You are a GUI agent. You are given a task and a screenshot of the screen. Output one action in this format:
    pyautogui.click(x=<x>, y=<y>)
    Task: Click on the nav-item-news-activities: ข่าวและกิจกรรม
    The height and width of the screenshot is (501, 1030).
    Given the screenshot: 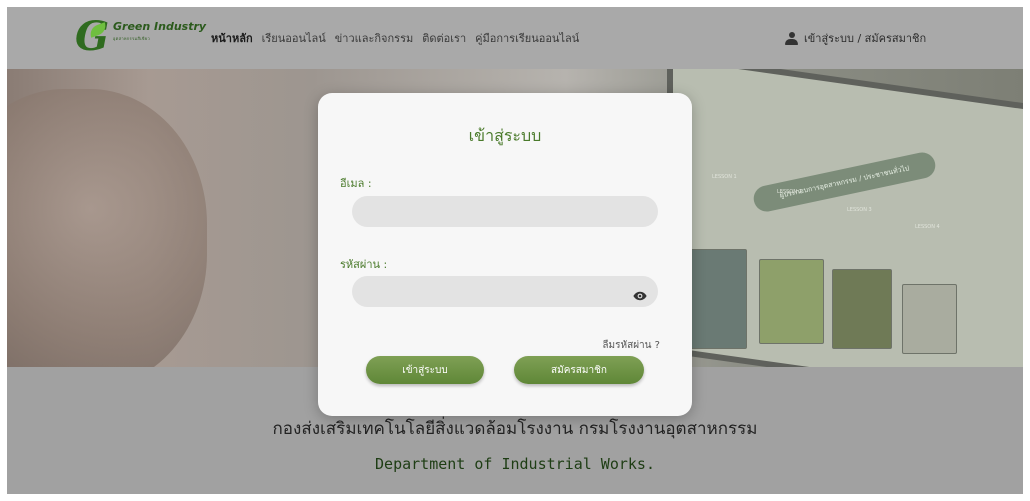 What is the action you would take?
    pyautogui.click(x=374, y=38)
    